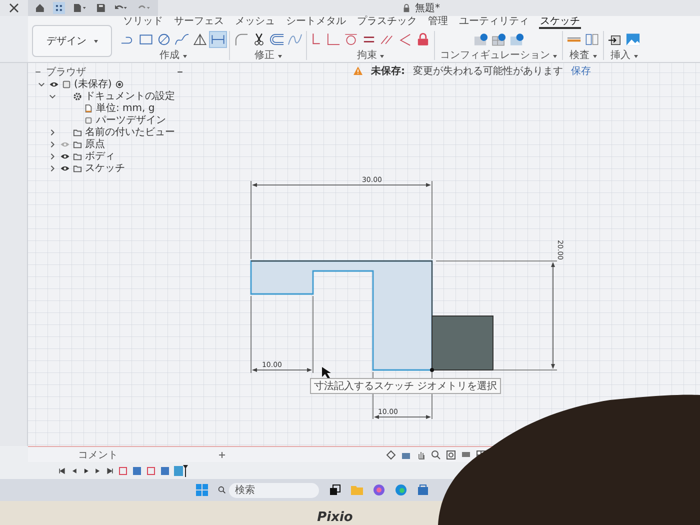  What do you see at coordinates (436, 455) in the screenshot?
I see `zoom-icon` at bounding box center [436, 455].